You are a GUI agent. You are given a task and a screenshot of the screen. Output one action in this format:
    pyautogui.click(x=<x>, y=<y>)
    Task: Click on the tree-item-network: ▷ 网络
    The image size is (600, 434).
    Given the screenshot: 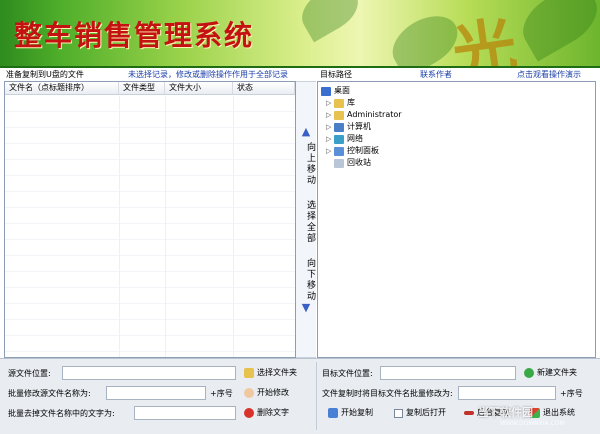 What is the action you would take?
    pyautogui.click(x=344, y=139)
    